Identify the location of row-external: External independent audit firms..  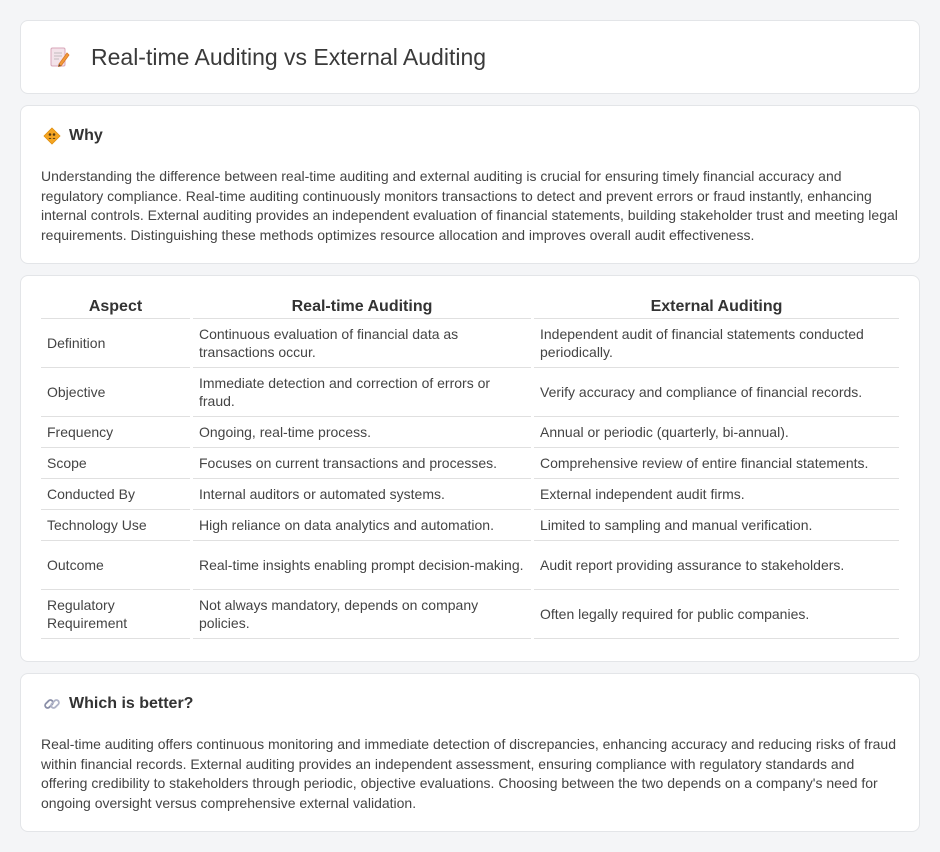
(716, 494).